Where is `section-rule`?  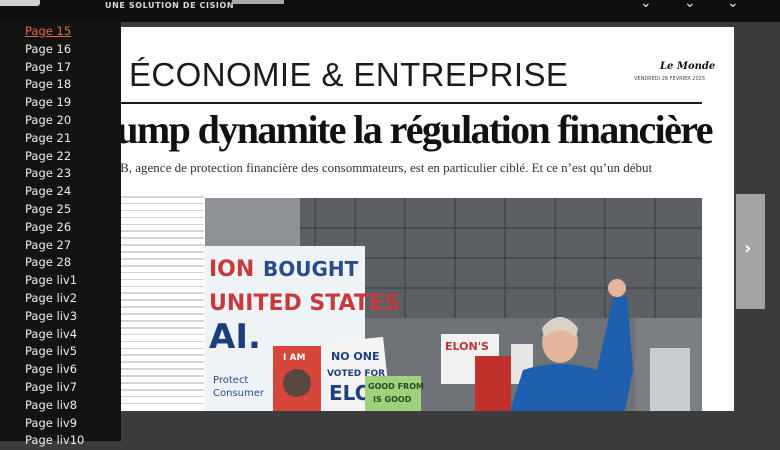
section-rule is located at coordinates (411, 103).